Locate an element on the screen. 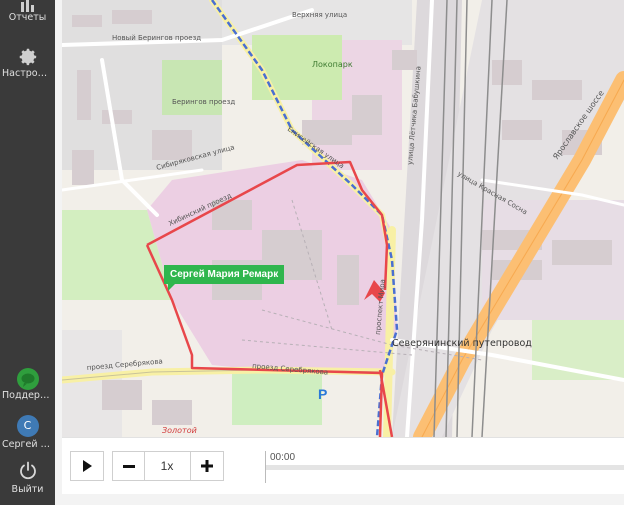 The width and height of the screenshot is (624, 505). sidebar-item-label: Выйти is located at coordinates (27, 489).